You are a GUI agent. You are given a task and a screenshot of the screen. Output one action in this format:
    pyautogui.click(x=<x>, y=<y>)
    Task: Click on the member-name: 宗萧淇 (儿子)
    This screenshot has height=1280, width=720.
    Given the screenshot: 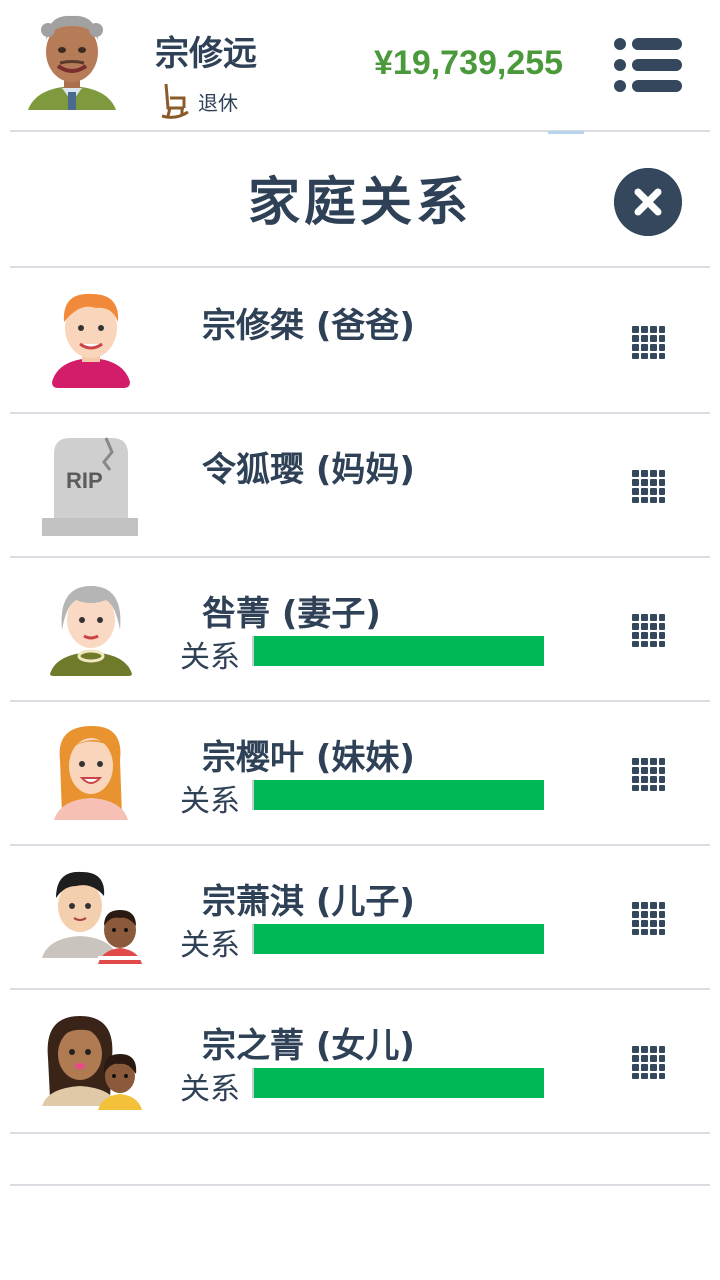 What is the action you would take?
    pyautogui.click(x=308, y=902)
    